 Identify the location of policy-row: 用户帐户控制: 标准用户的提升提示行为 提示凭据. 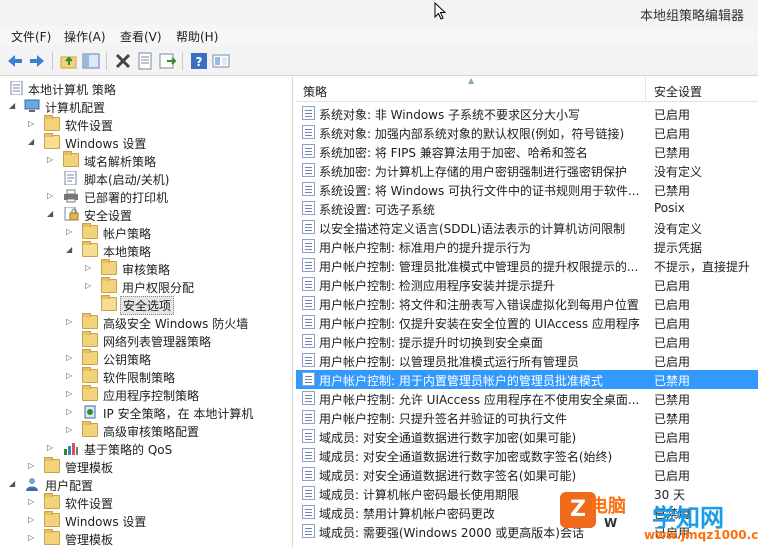
(527, 246).